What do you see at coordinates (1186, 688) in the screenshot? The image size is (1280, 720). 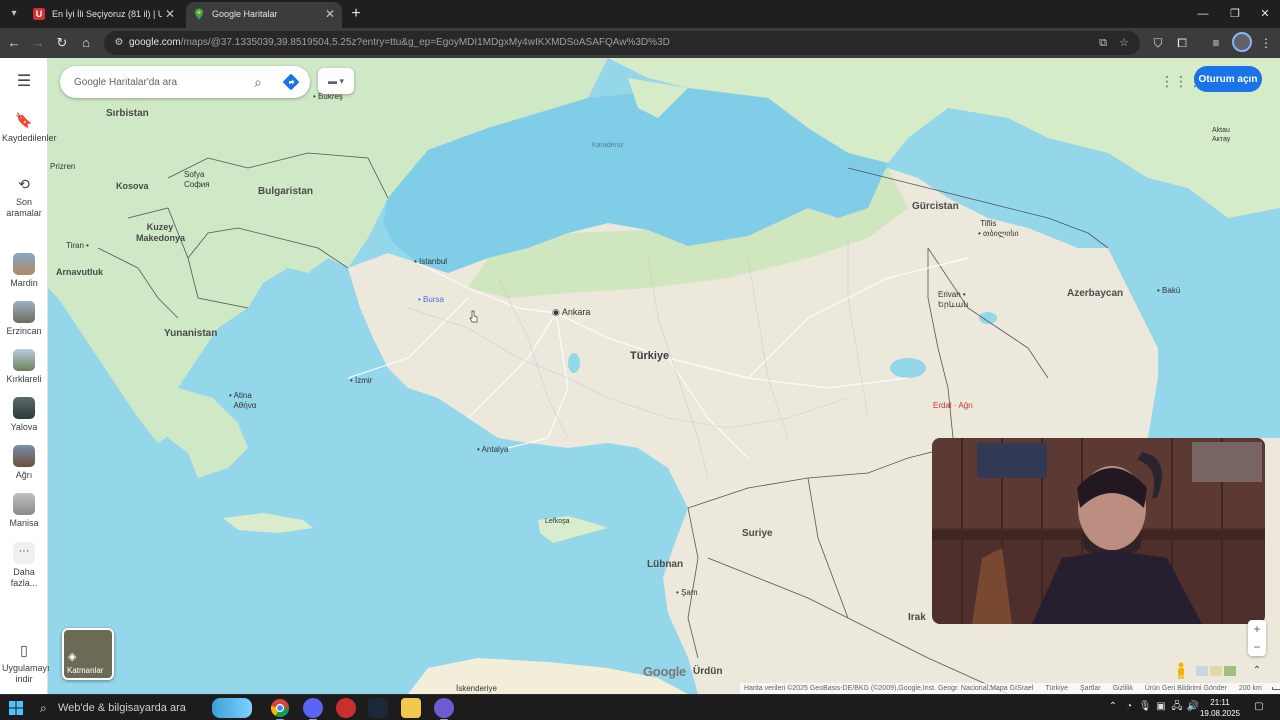 I see `feedback-link: Ürün Geri Bildirimi Gönder` at bounding box center [1186, 688].